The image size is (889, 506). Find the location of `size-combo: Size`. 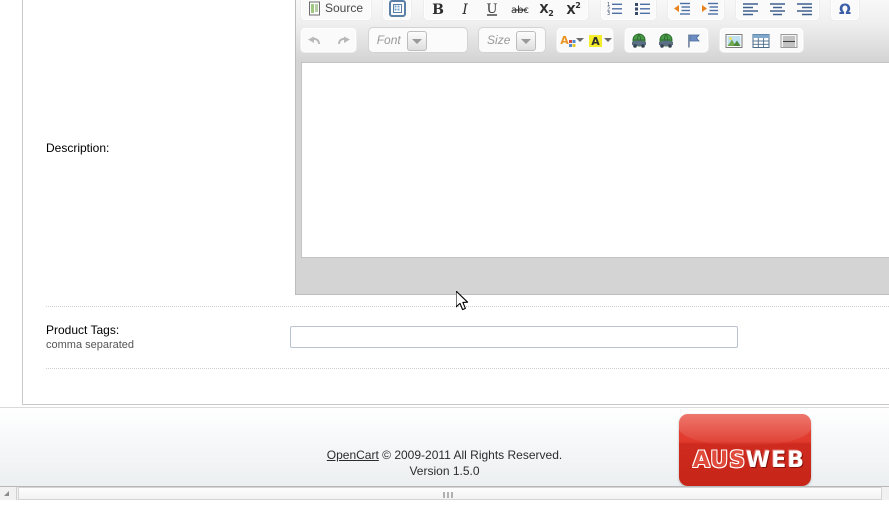

size-combo: Size is located at coordinates (512, 40).